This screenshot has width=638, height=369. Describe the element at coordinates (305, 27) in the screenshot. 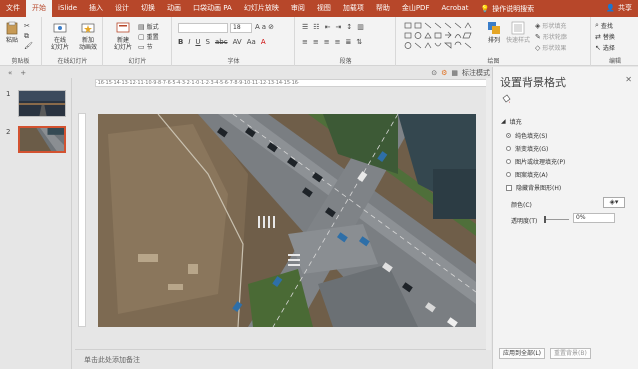

I see `bullets-icon: ☰` at that location.